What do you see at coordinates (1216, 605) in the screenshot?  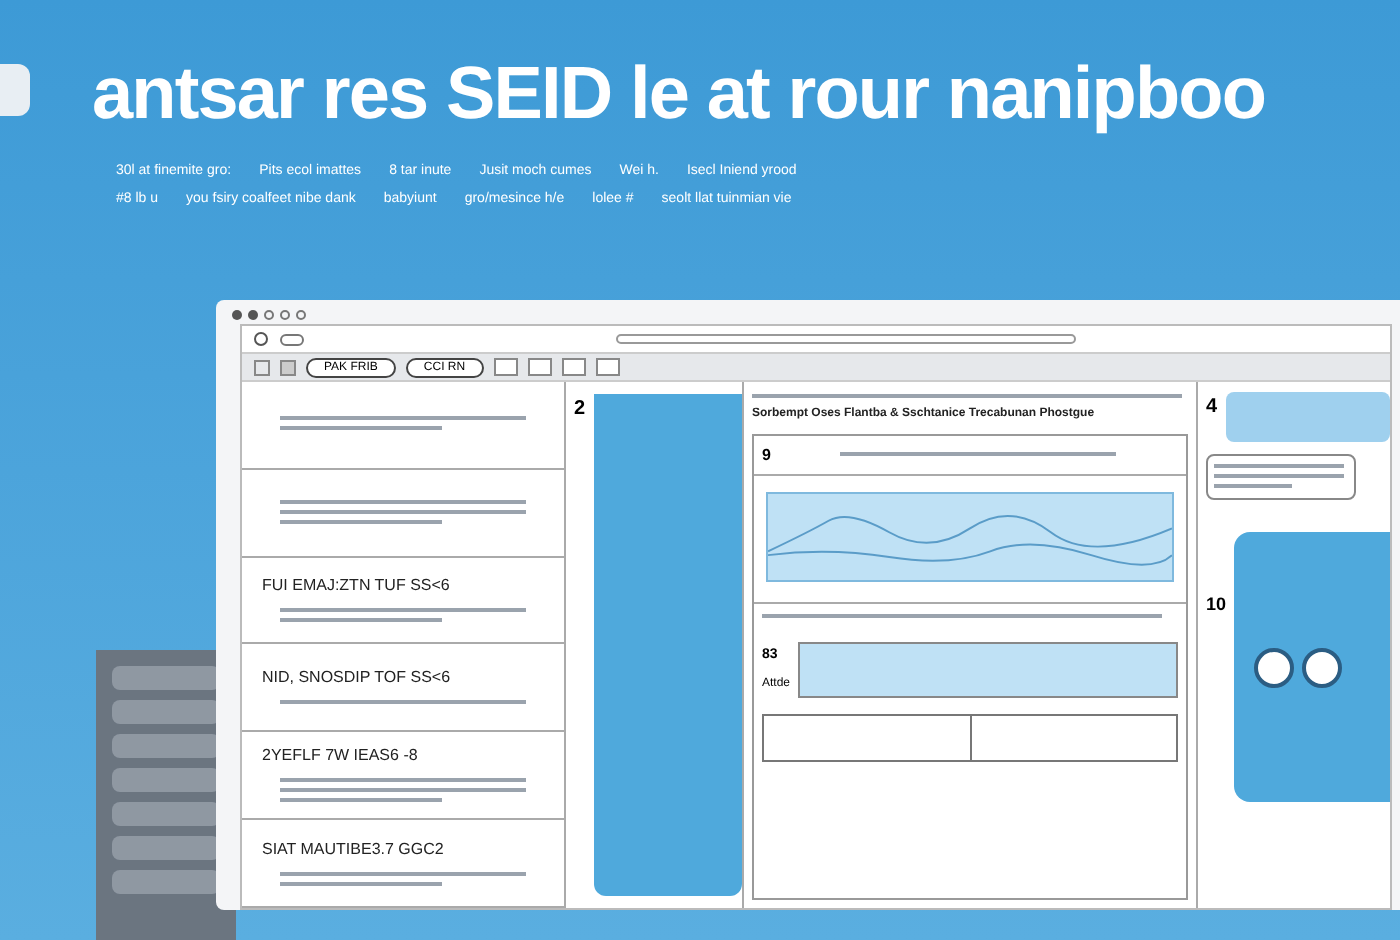 I see `column-number: 10` at bounding box center [1216, 605].